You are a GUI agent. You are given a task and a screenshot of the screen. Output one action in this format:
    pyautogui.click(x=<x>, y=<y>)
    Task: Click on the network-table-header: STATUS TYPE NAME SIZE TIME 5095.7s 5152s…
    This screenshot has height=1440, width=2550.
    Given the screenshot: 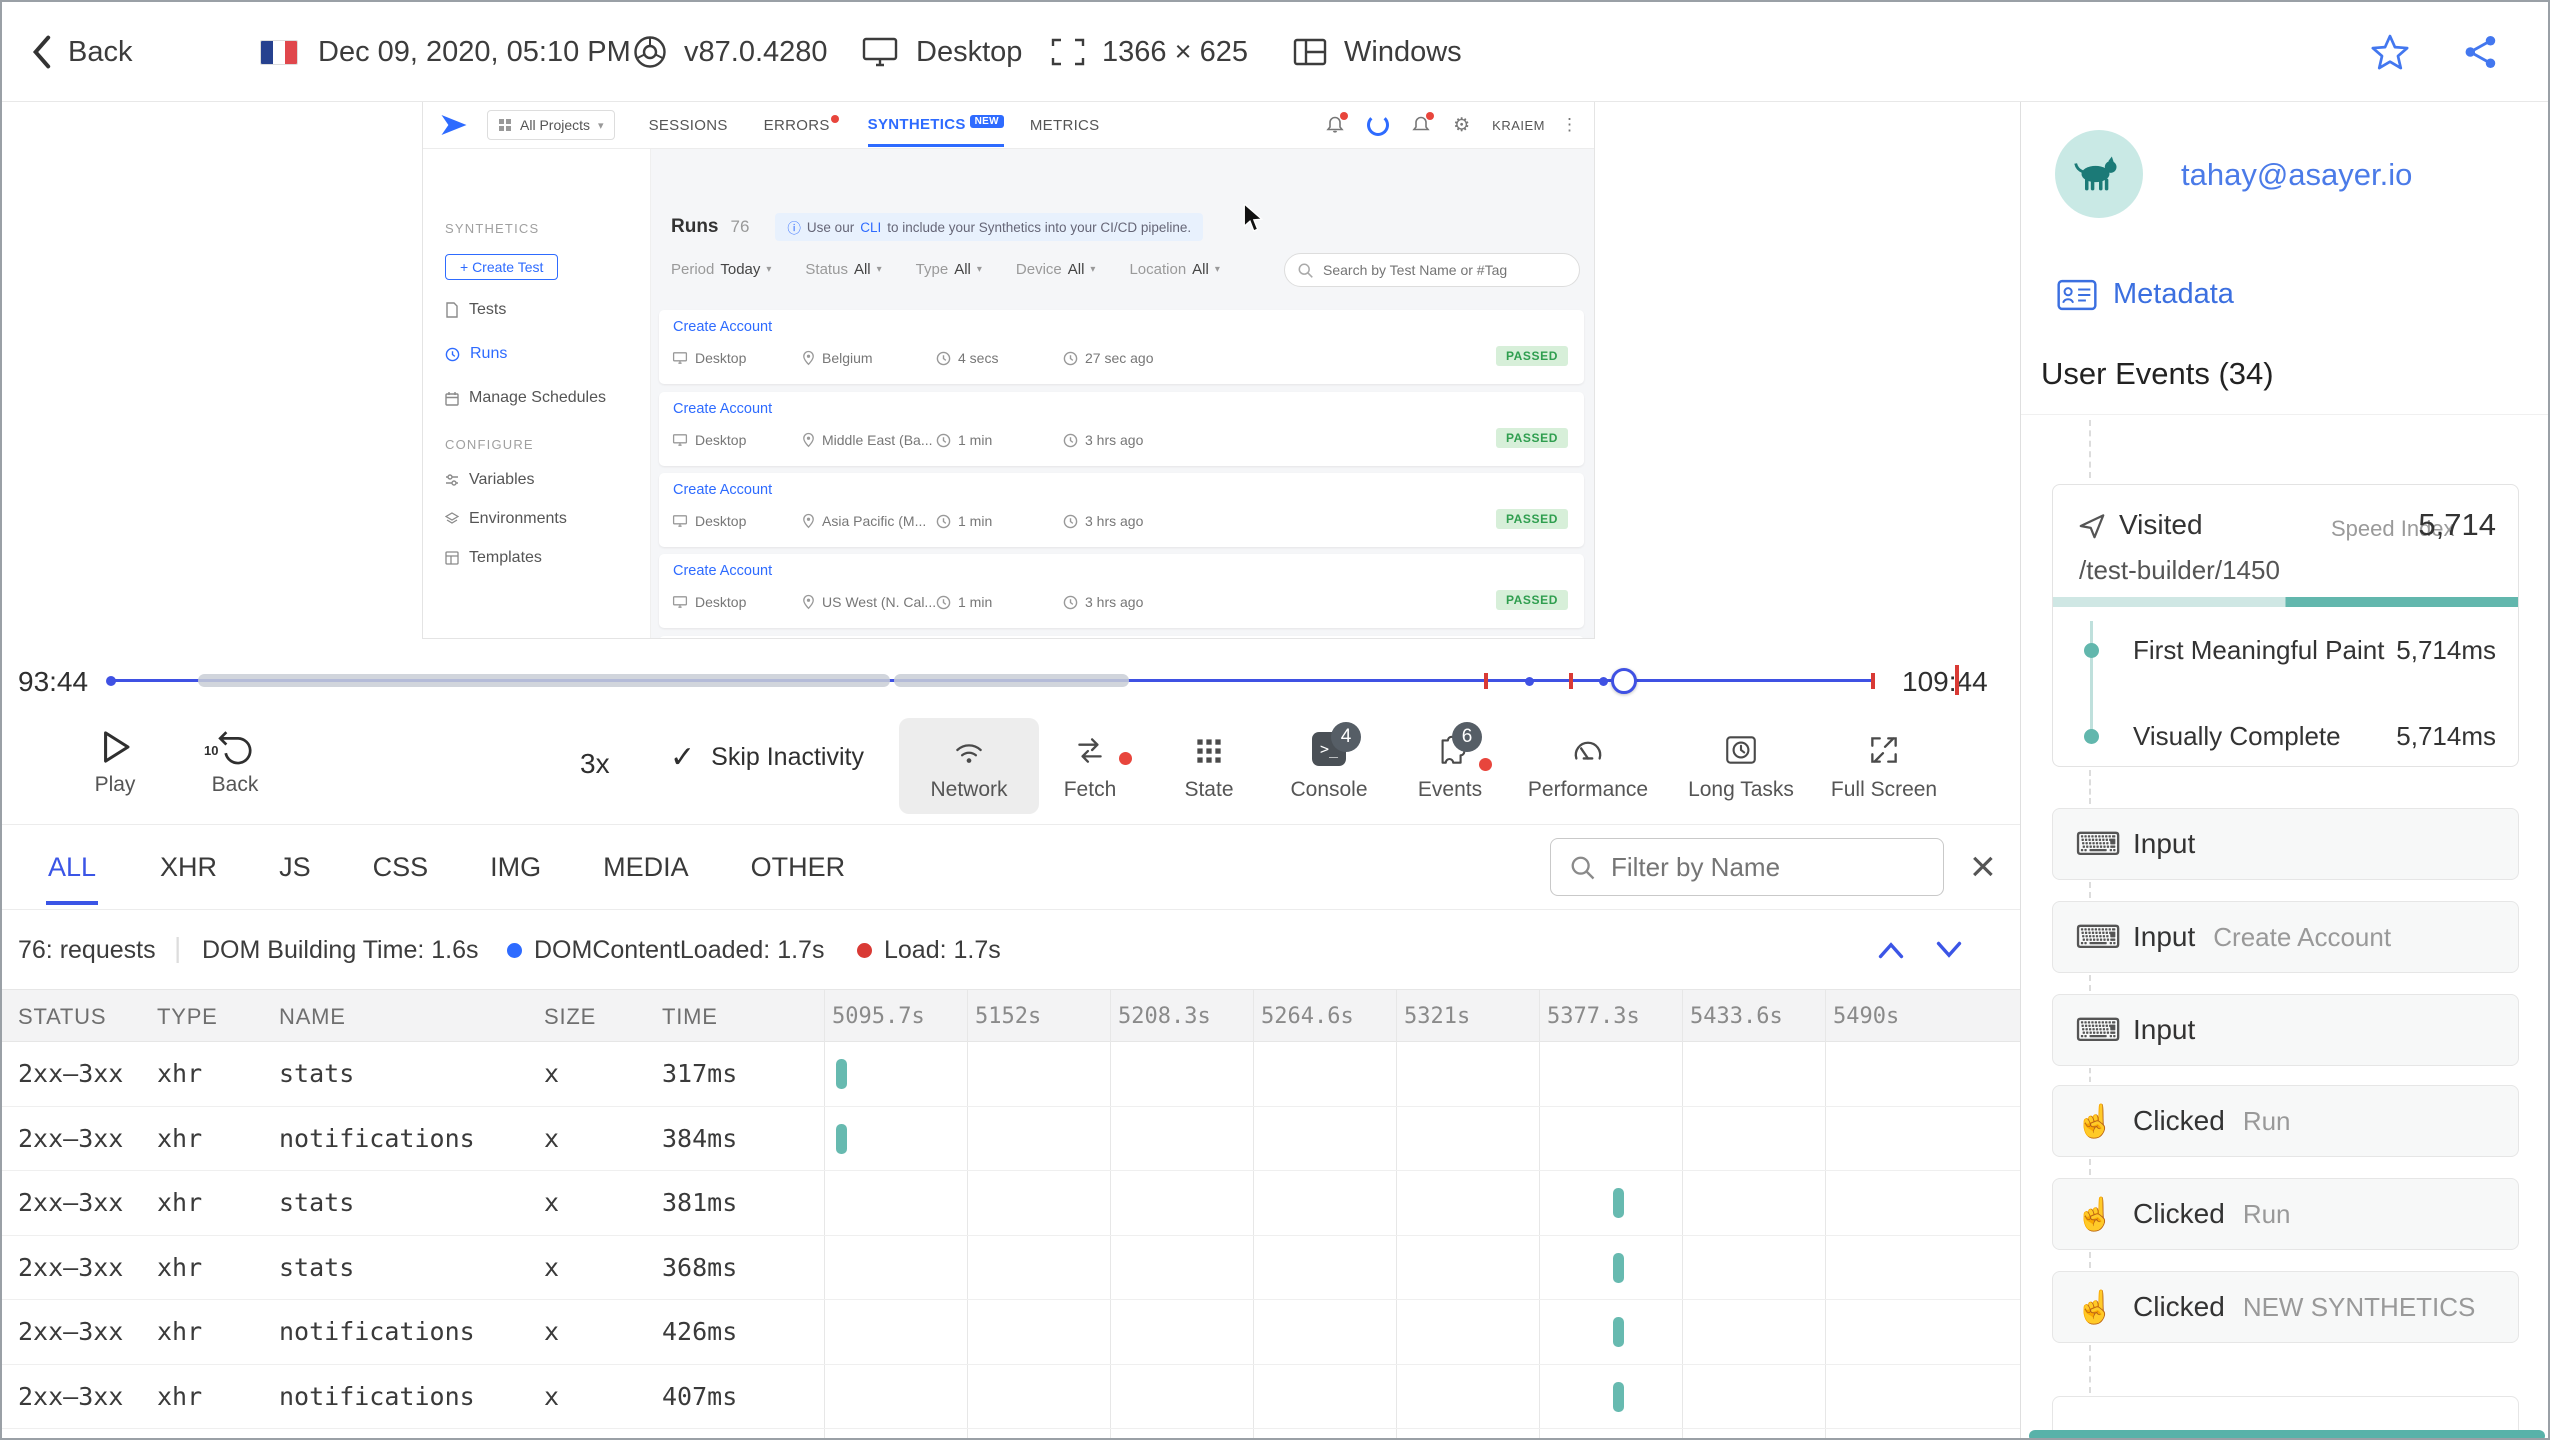 What is the action you would take?
    pyautogui.click(x=1011, y=1016)
    